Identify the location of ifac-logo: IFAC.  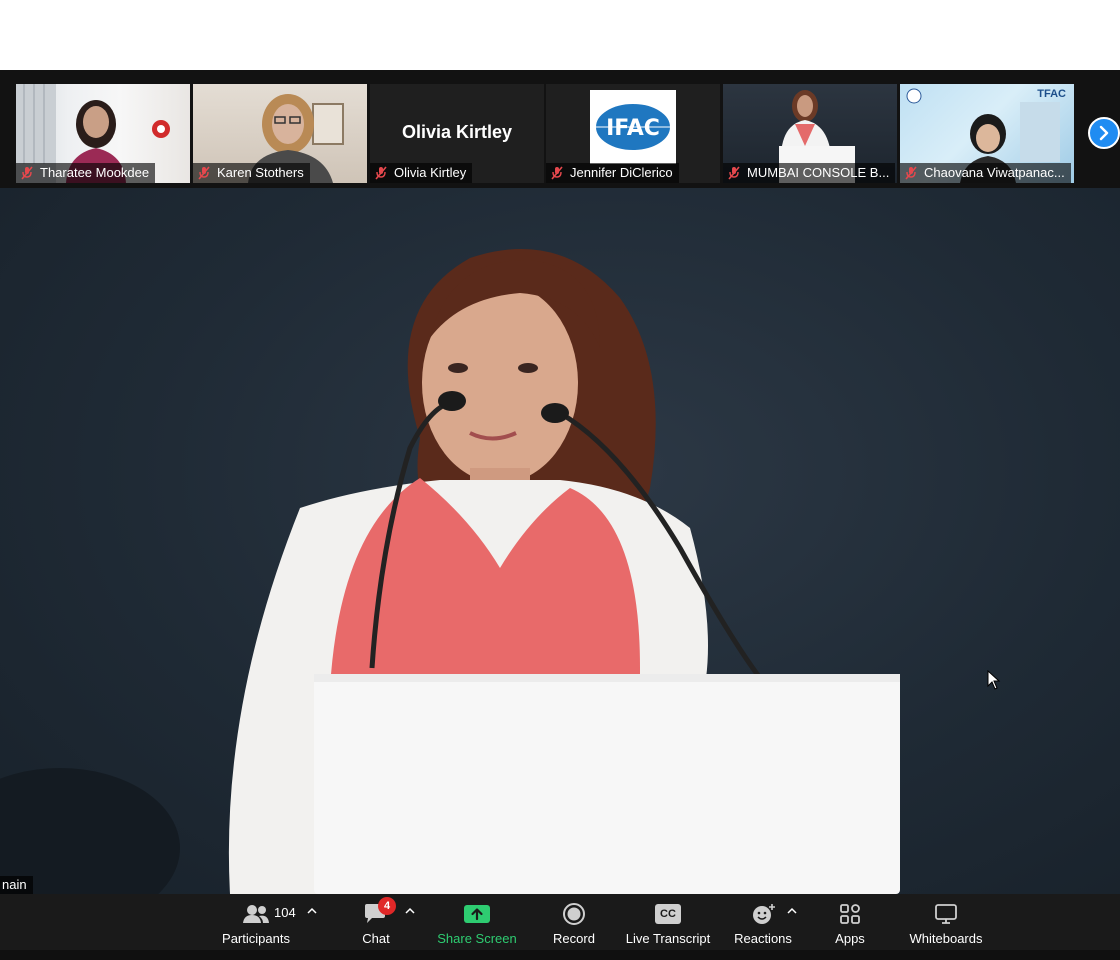
(633, 127).